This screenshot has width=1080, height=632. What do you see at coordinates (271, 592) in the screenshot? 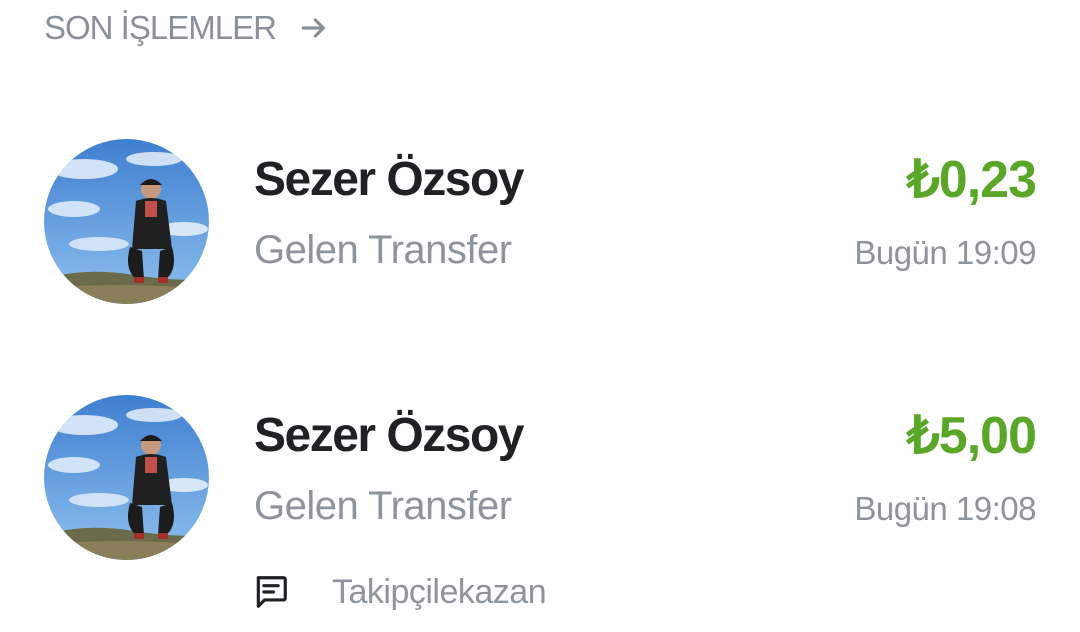
I see `message-icon` at bounding box center [271, 592].